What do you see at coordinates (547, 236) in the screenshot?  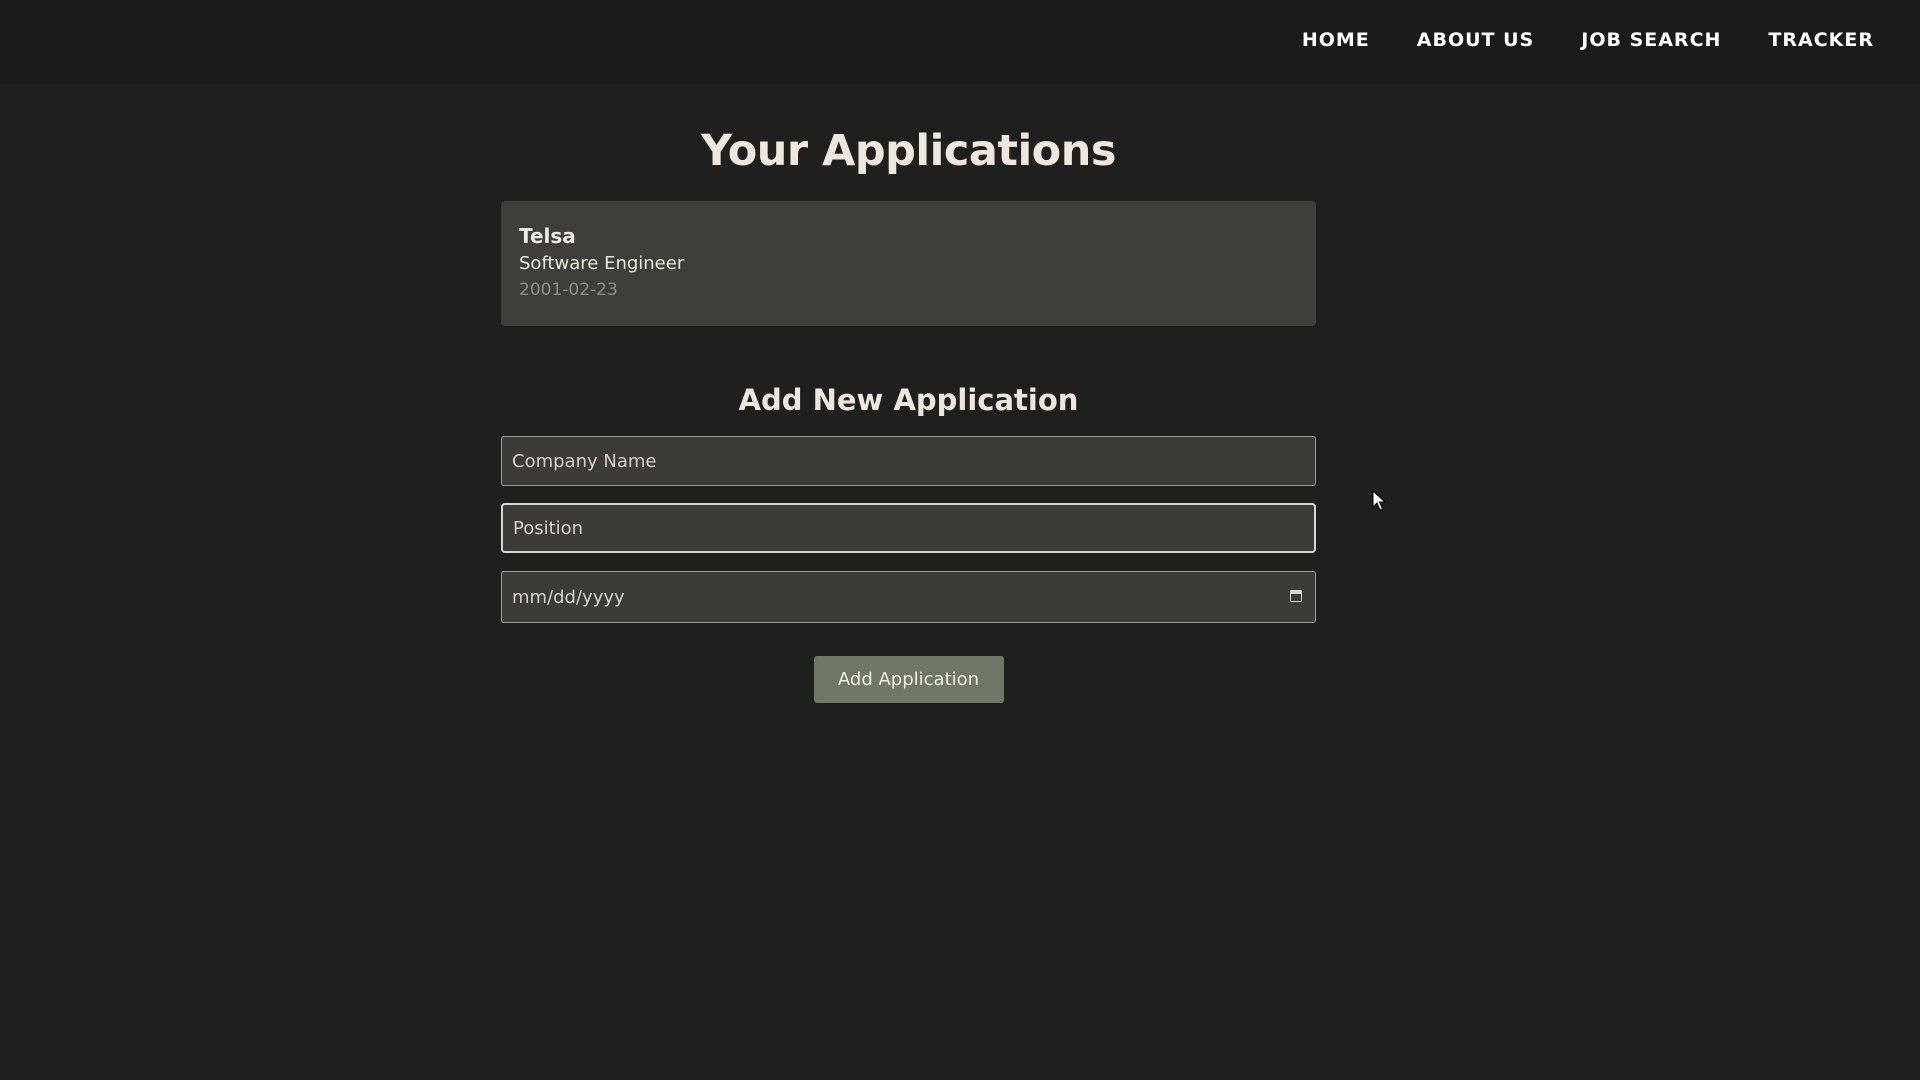 I see `application-company: Telsa` at bounding box center [547, 236].